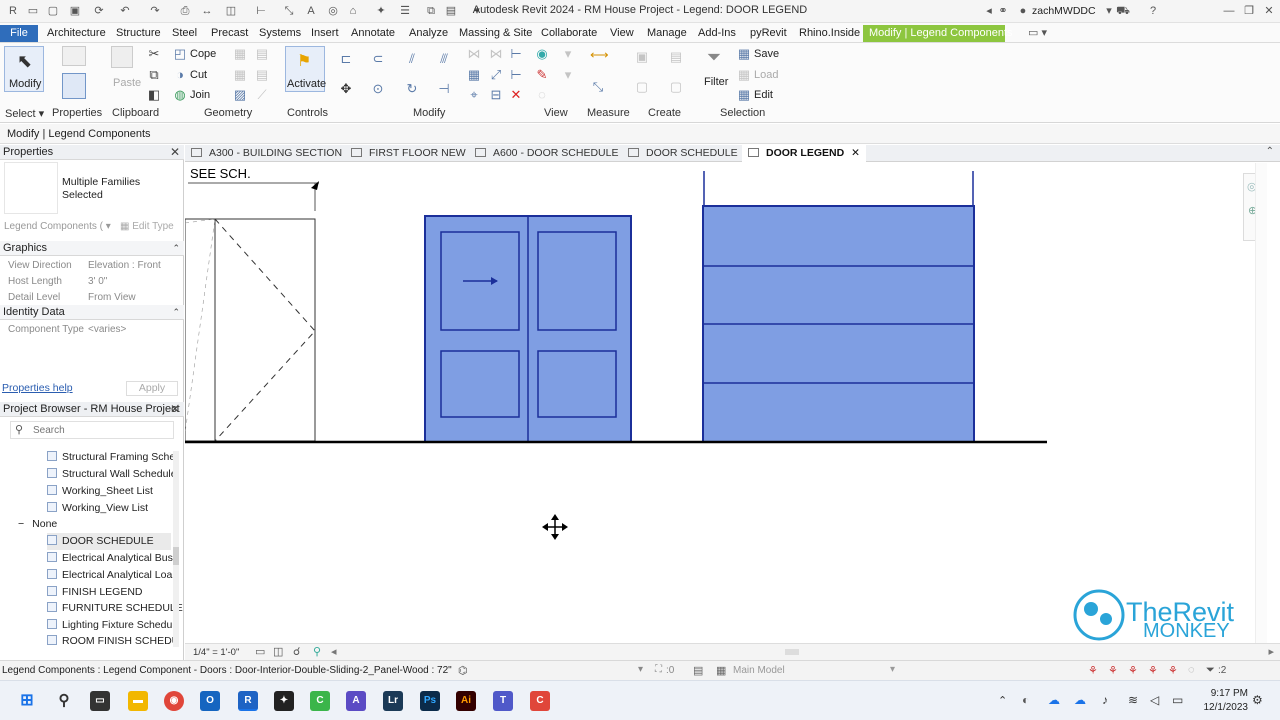  Describe the element at coordinates (1270, 151) in the screenshot. I see `tab-menu-icon: ⌃` at that location.